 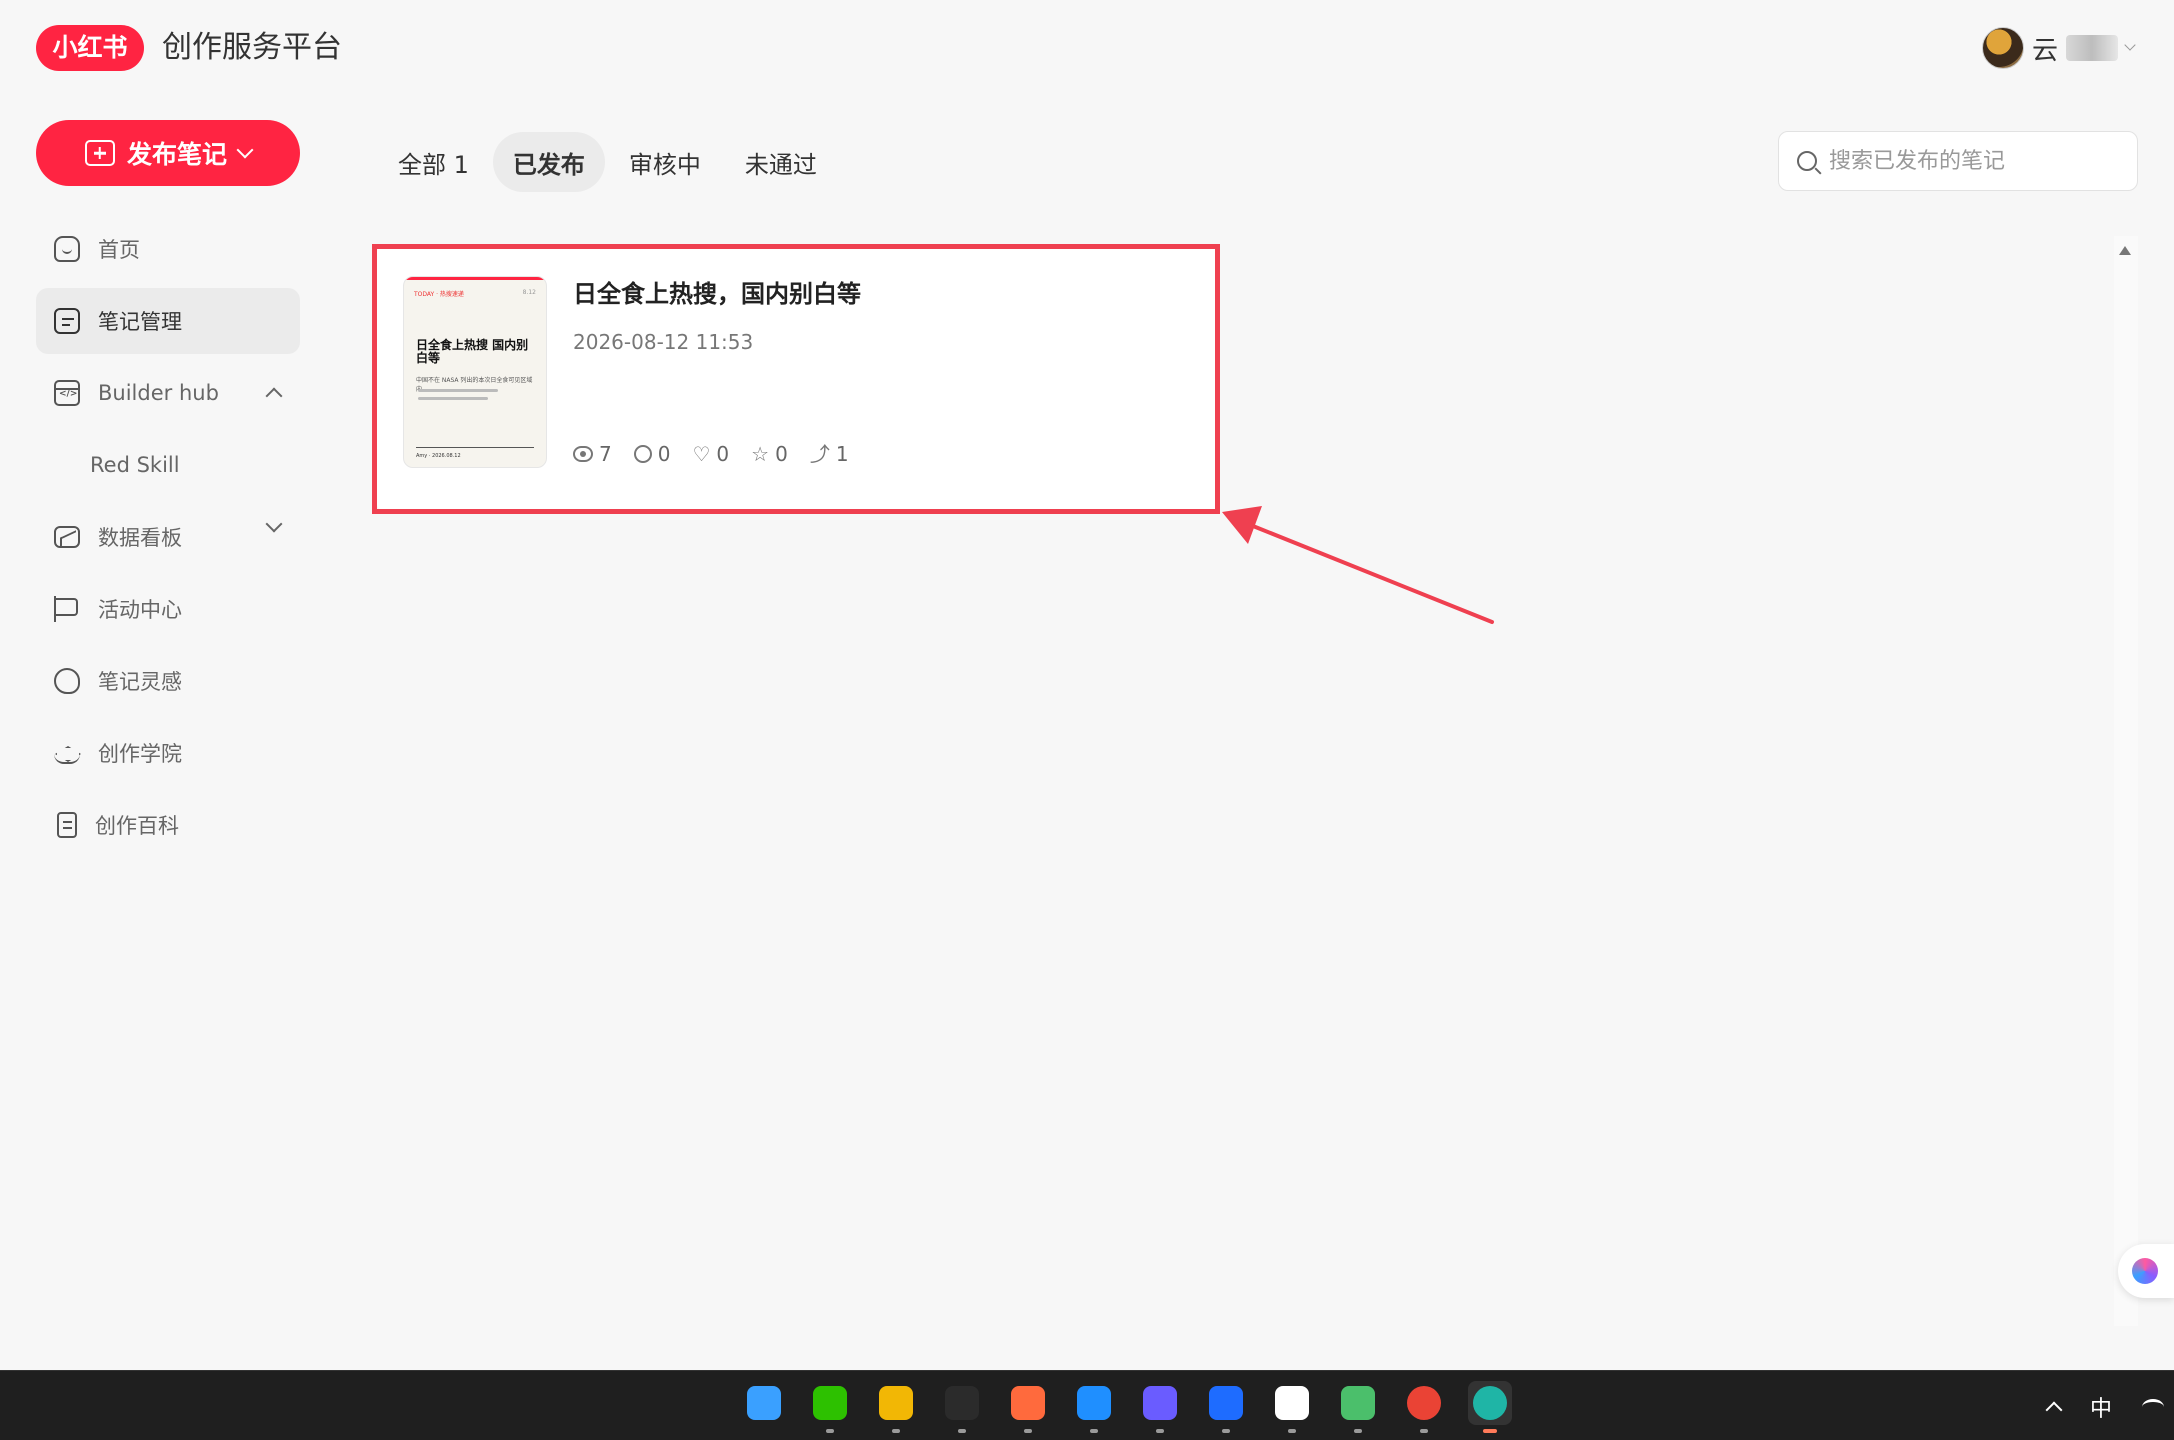 What do you see at coordinates (1490, 1403) in the screenshot?
I see `edge-icon-glyph` at bounding box center [1490, 1403].